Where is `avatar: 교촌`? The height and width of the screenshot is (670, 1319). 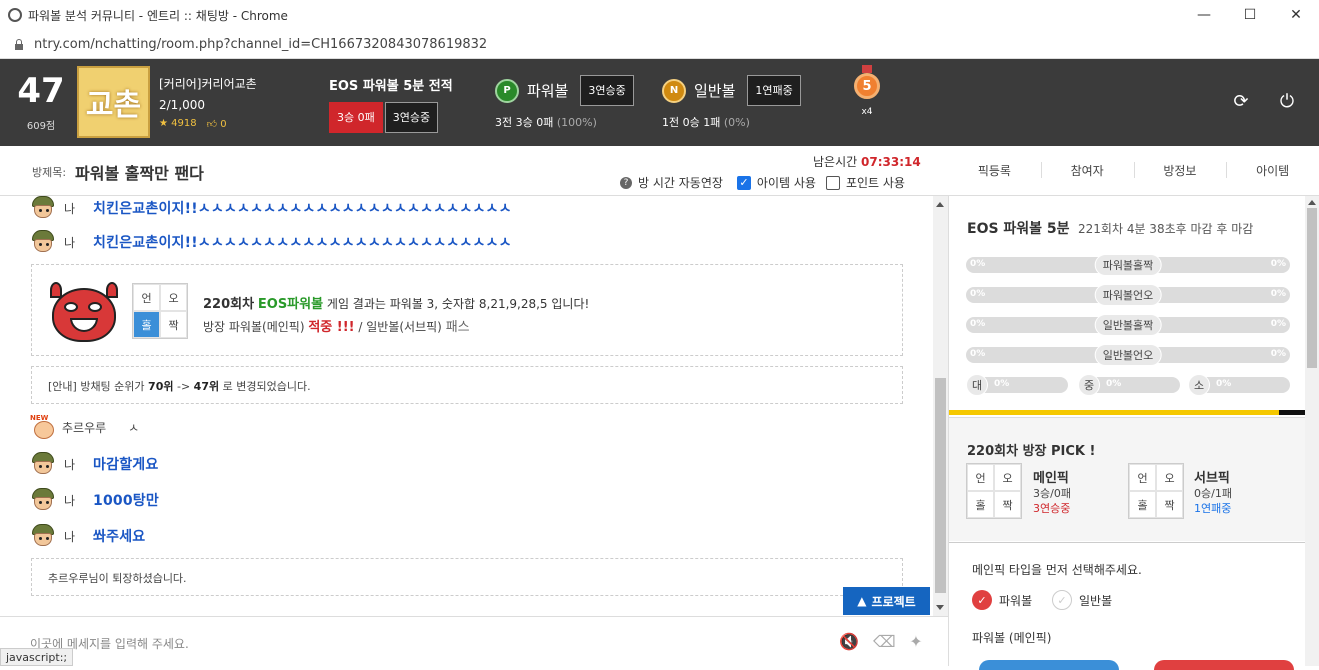
avatar: 교촌 is located at coordinates (113, 102).